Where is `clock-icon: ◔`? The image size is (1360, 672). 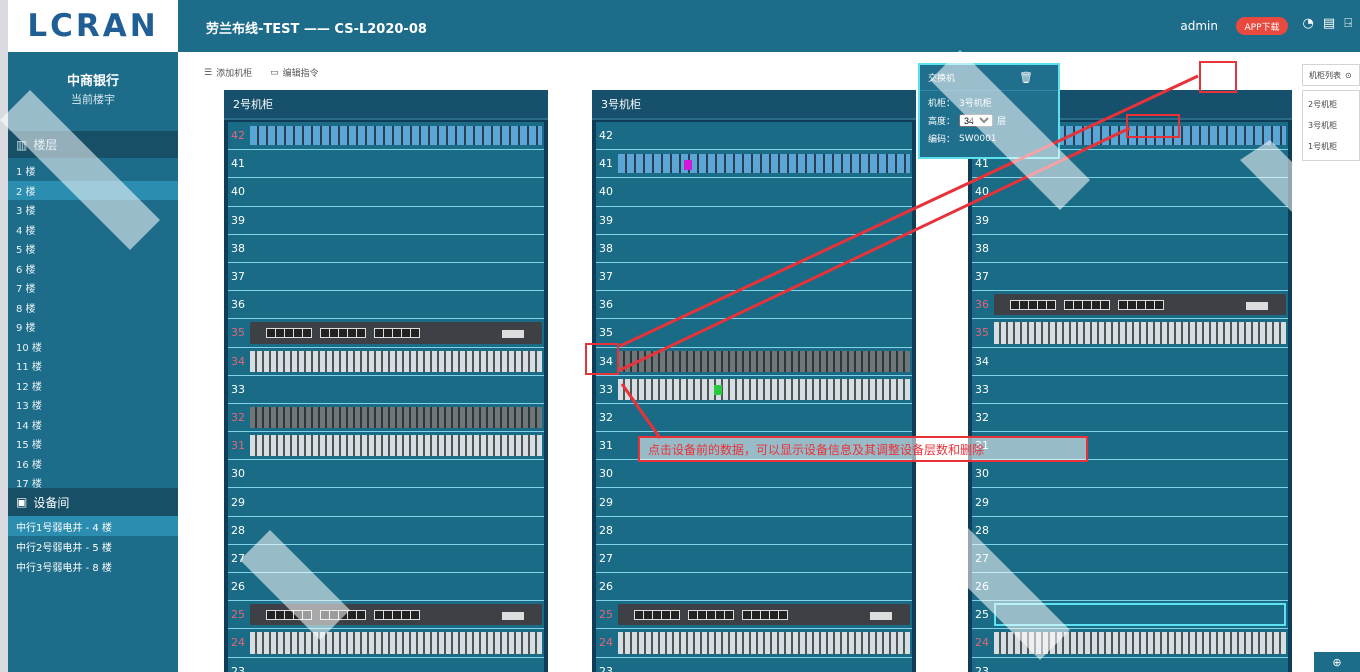
clock-icon: ◔ is located at coordinates (1308, 23).